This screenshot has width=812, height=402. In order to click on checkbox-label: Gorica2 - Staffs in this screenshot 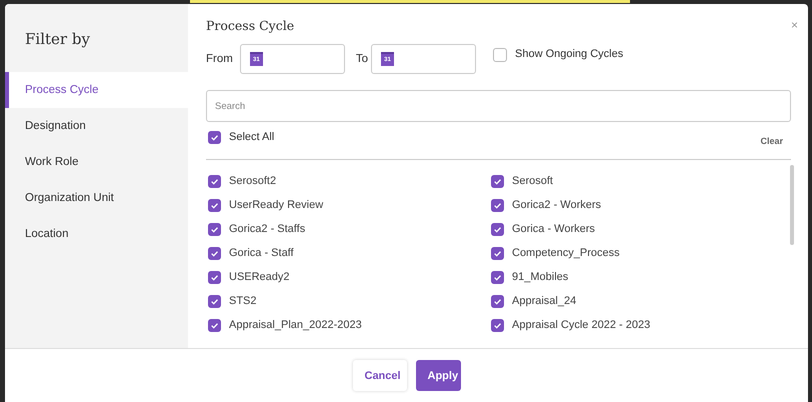, I will do `click(267, 229)`.